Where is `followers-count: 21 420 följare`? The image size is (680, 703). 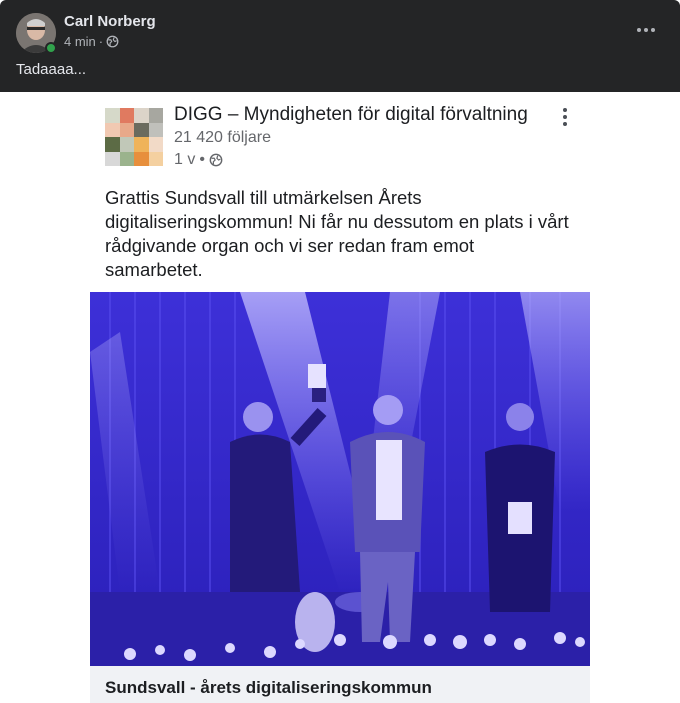 followers-count: 21 420 följare is located at coordinates (222, 137).